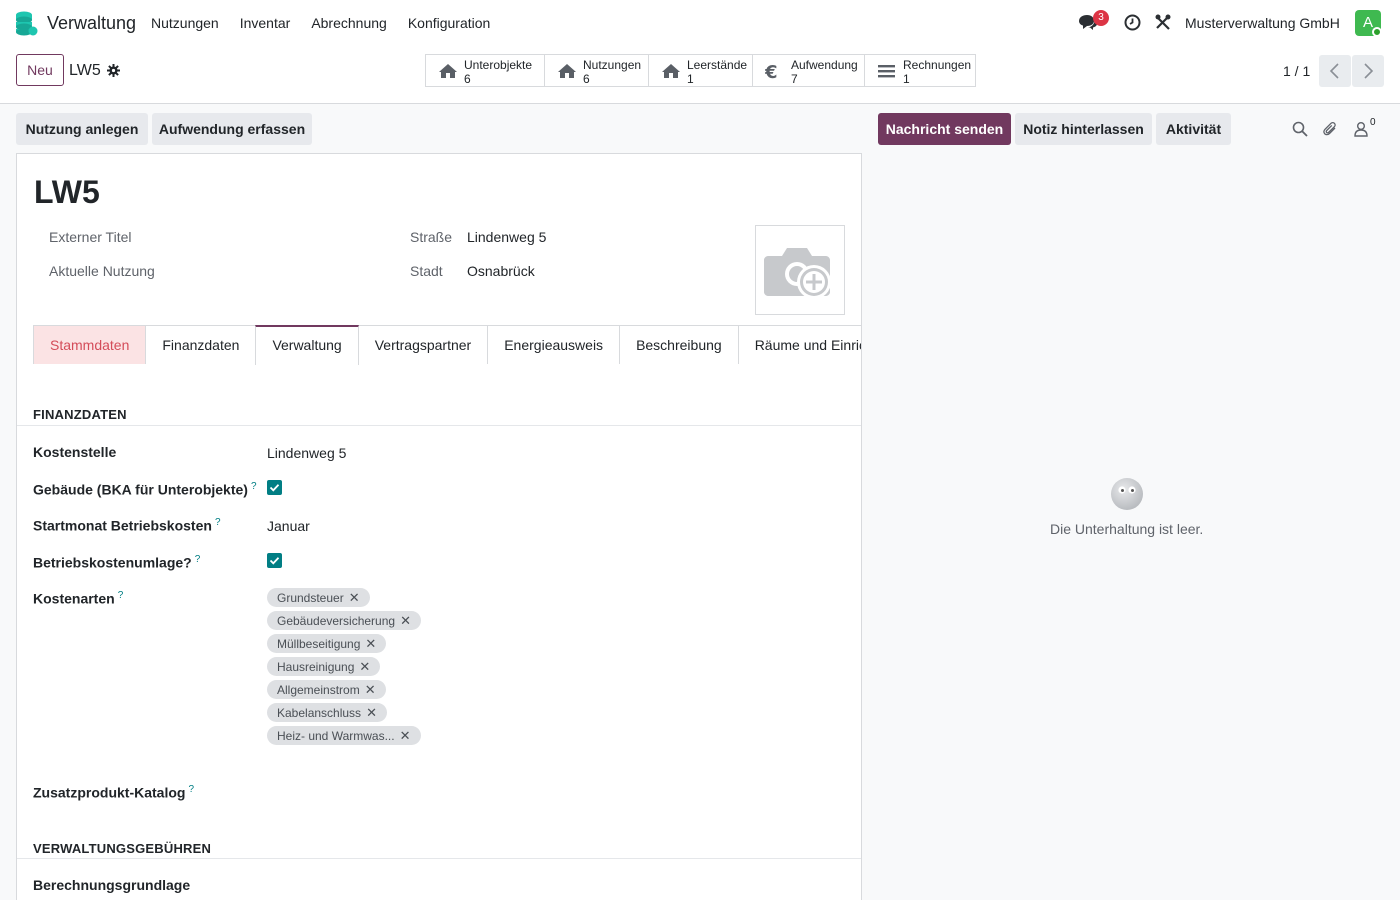 Image resolution: width=1400 pixels, height=900 pixels. I want to click on create-usage-button: Nutzung anlegen, so click(82, 129).